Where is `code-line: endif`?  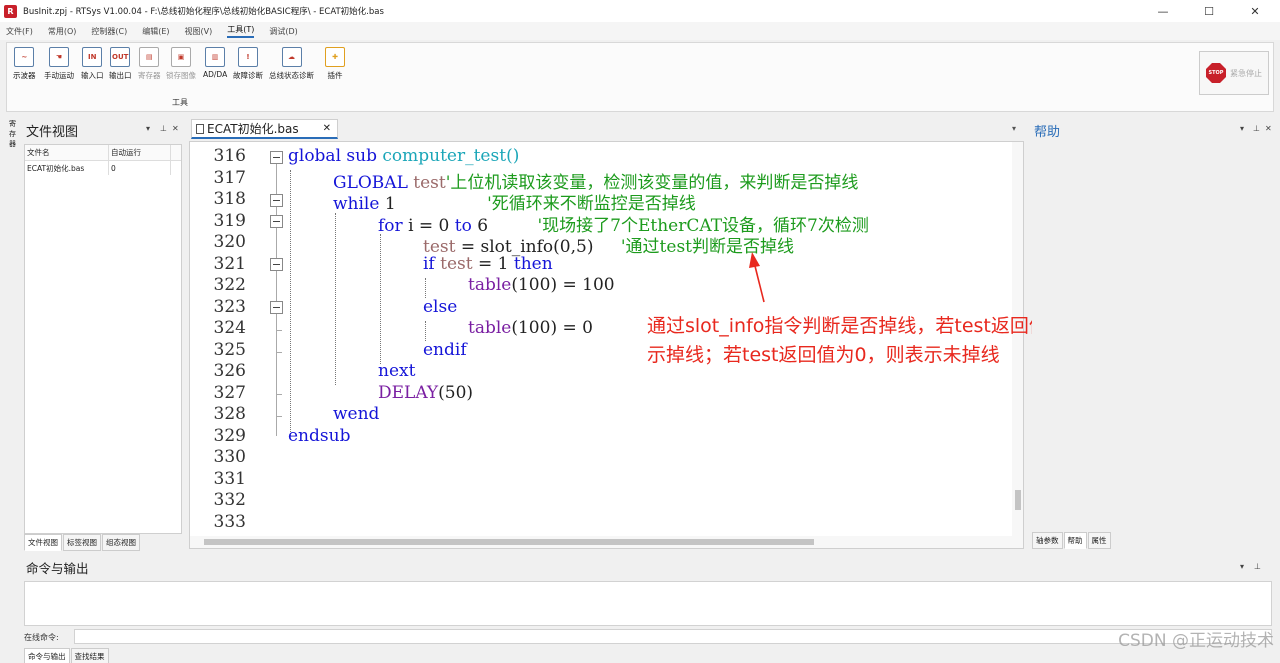
code-line: endif is located at coordinates (445, 350).